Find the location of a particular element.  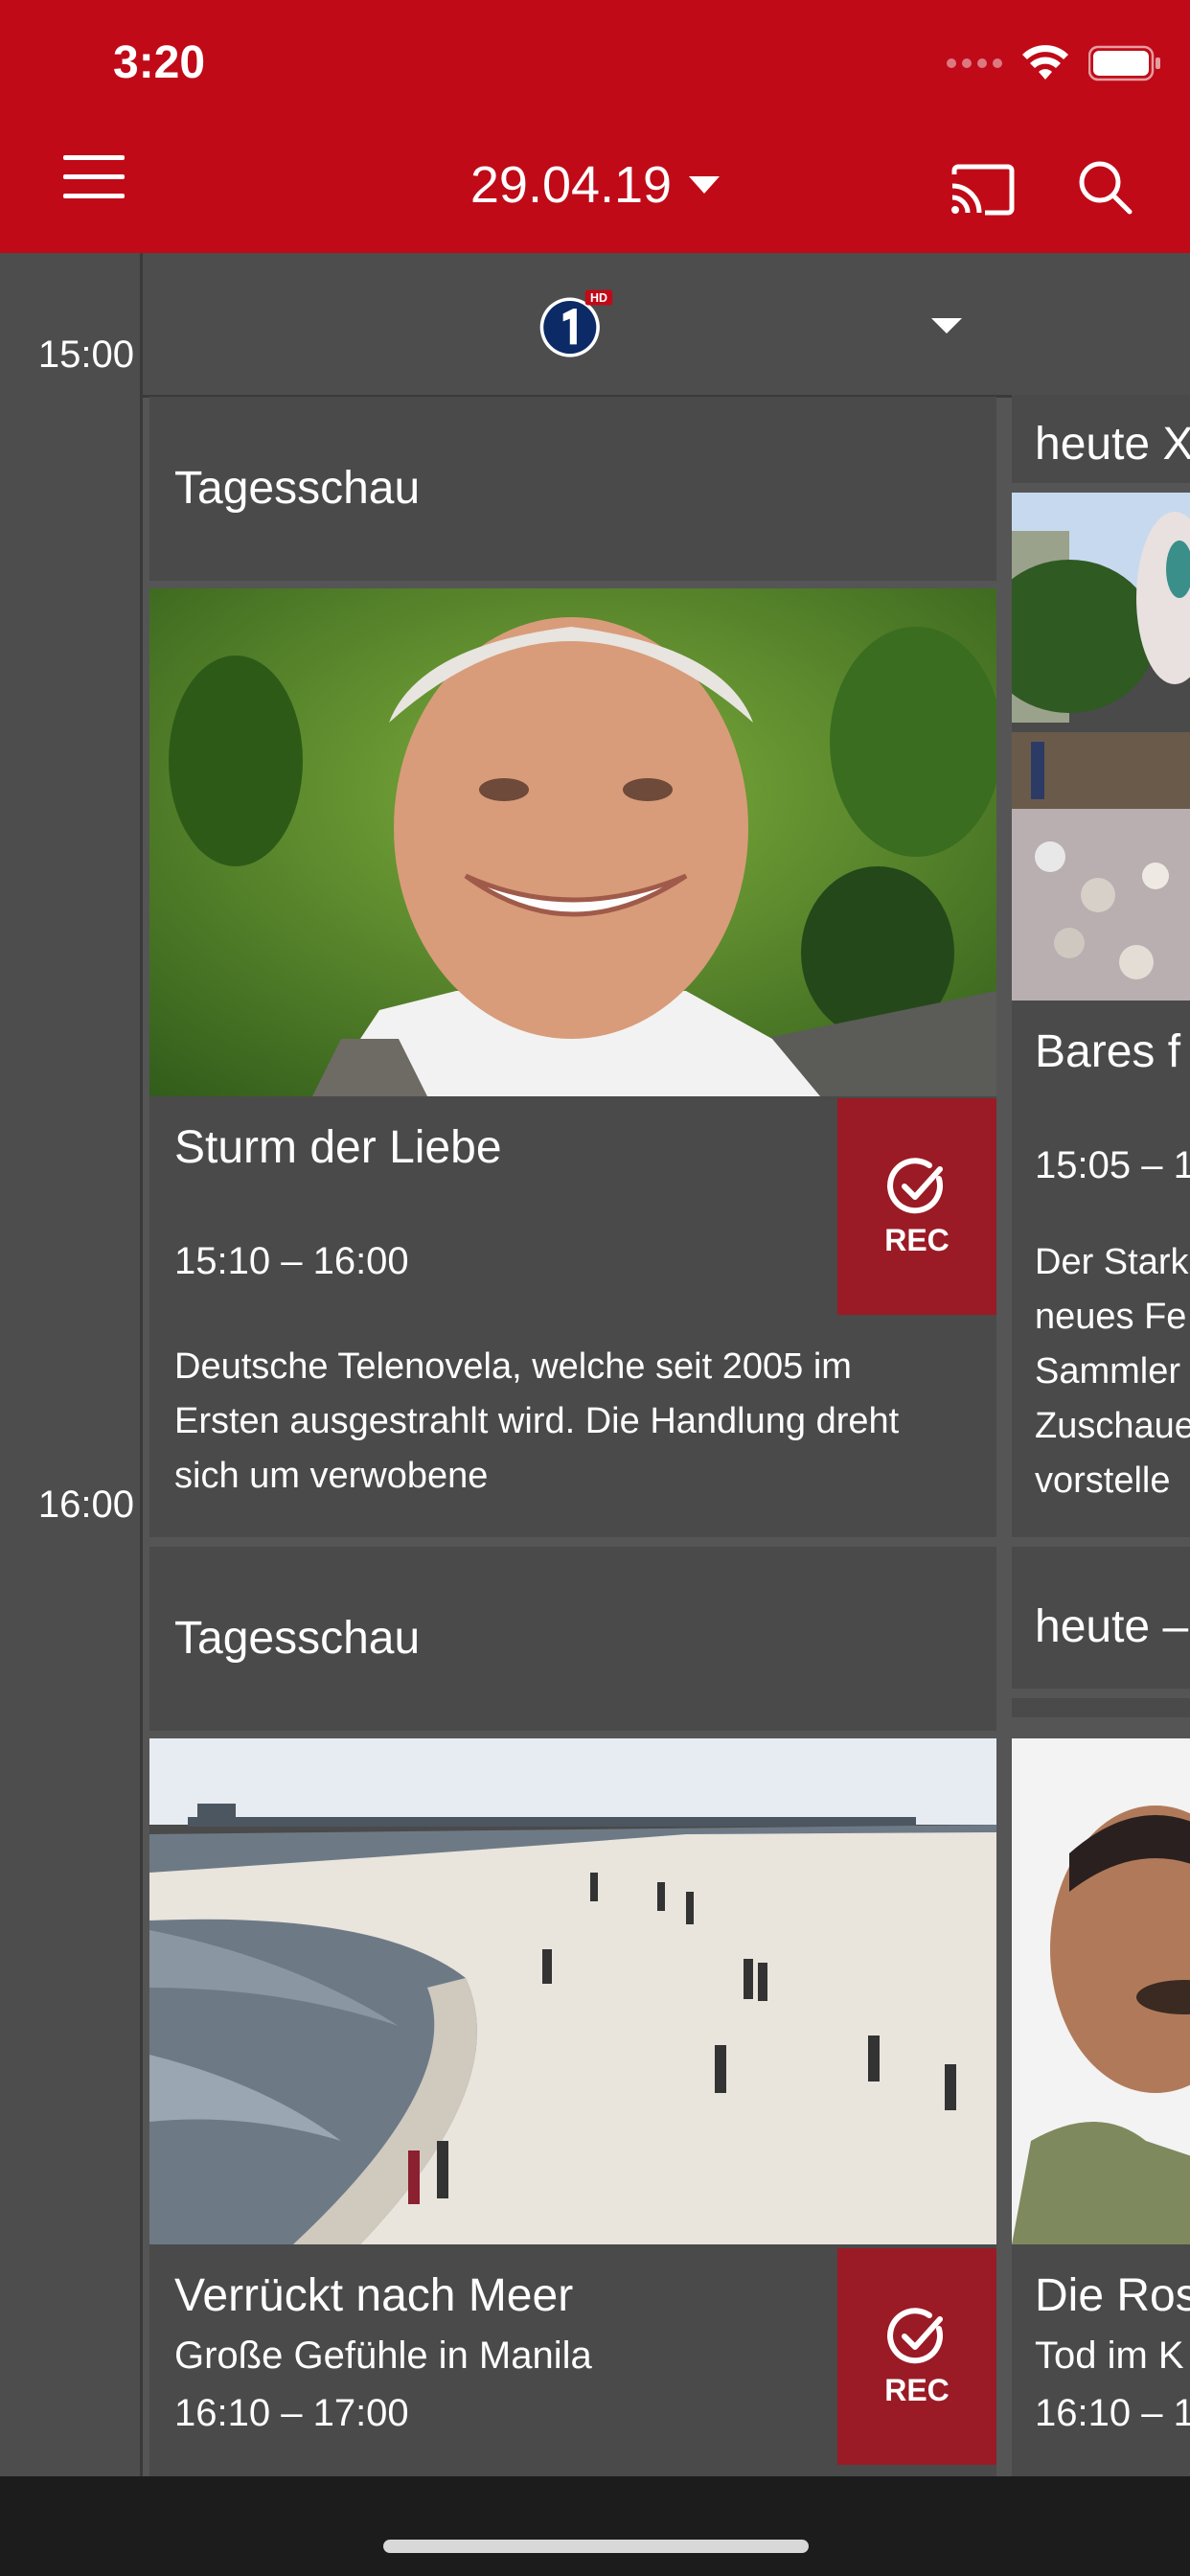

program-title: Verrückt nach Meer is located at coordinates (374, 2295).